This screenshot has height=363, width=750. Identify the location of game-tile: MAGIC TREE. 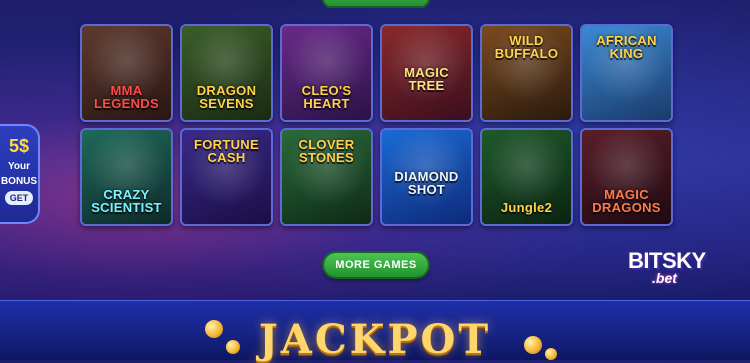
(426, 73).